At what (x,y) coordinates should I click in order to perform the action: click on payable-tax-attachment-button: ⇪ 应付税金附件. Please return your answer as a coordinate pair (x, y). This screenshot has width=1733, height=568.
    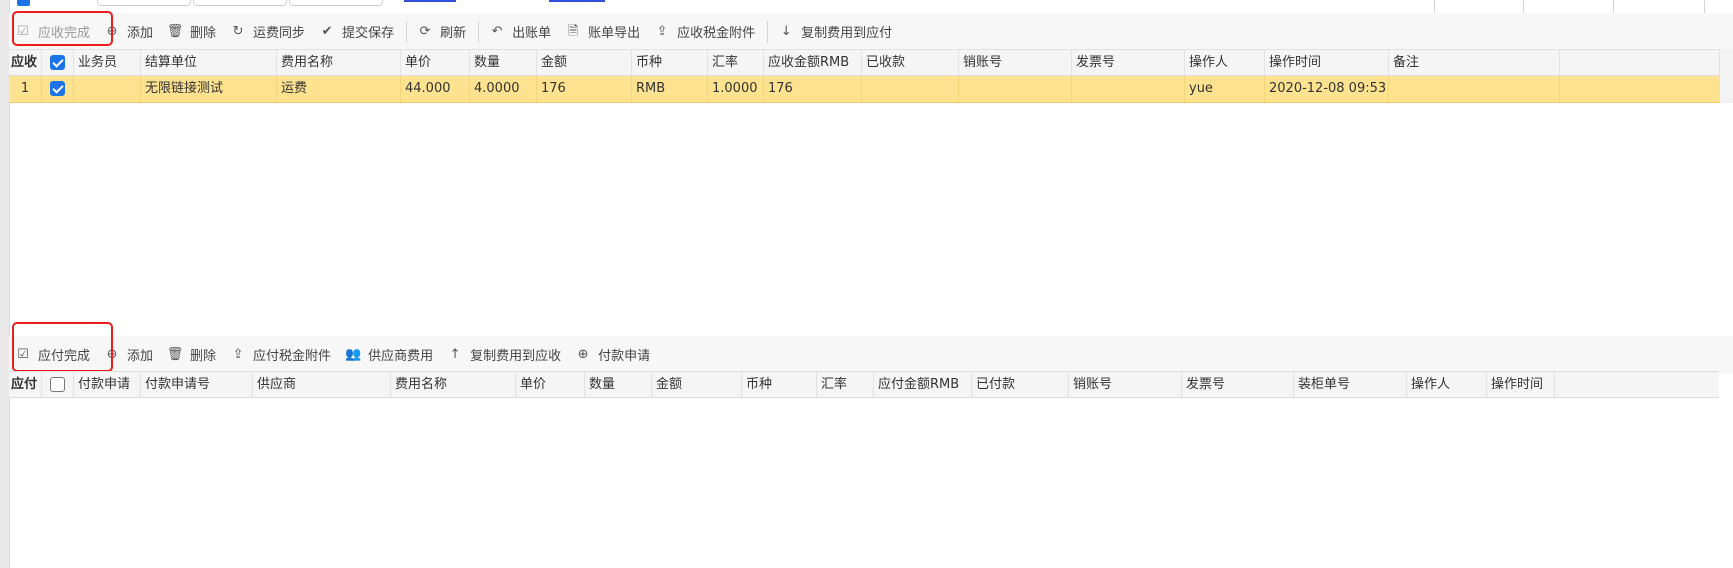
    Looking at the image, I should click on (281, 355).